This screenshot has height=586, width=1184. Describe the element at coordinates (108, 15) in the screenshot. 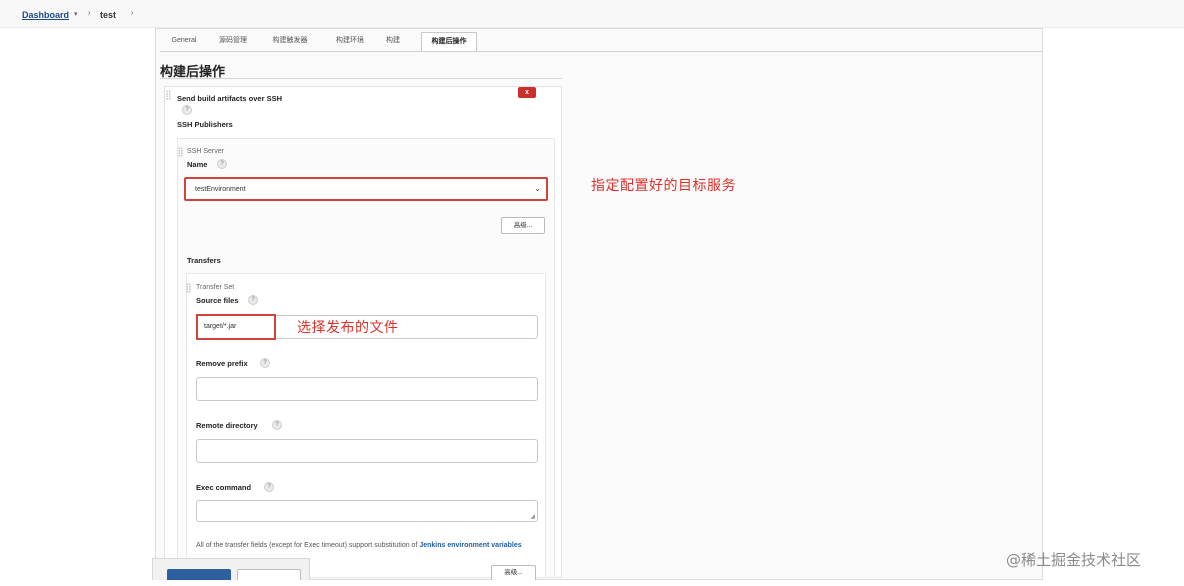

I see `breadcrumb-project-link: test` at that location.